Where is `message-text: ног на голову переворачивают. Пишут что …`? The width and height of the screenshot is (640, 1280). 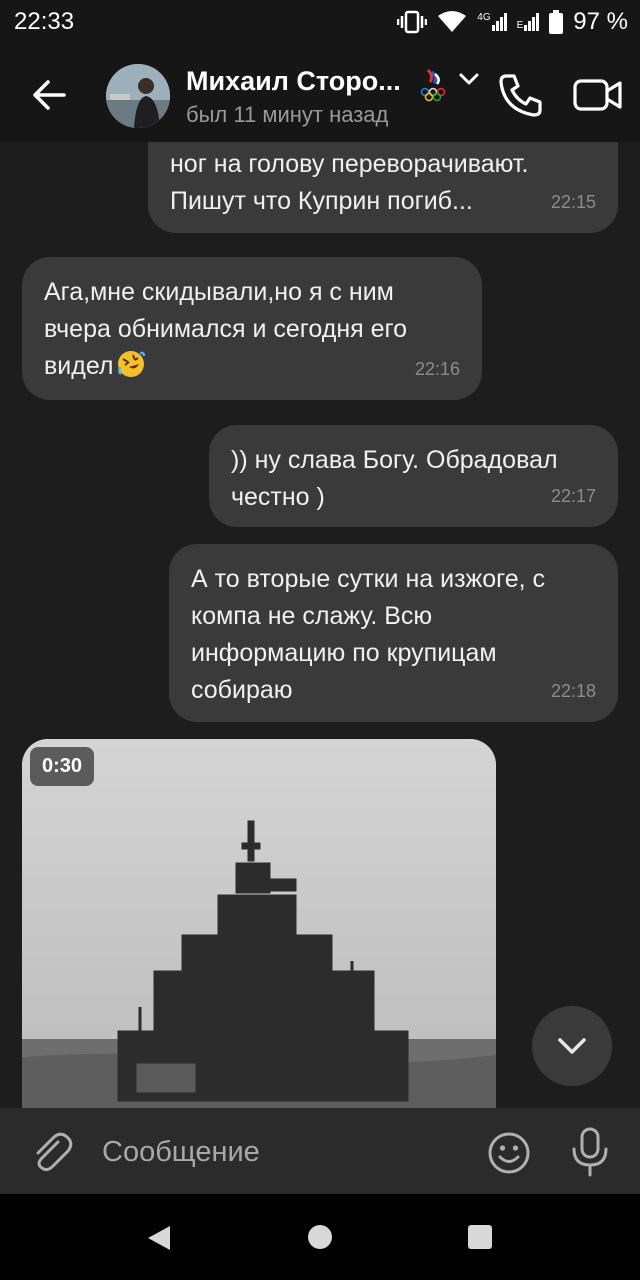
message-text: ног на голову переворачивают. Пишут что … is located at coordinates (349, 182).